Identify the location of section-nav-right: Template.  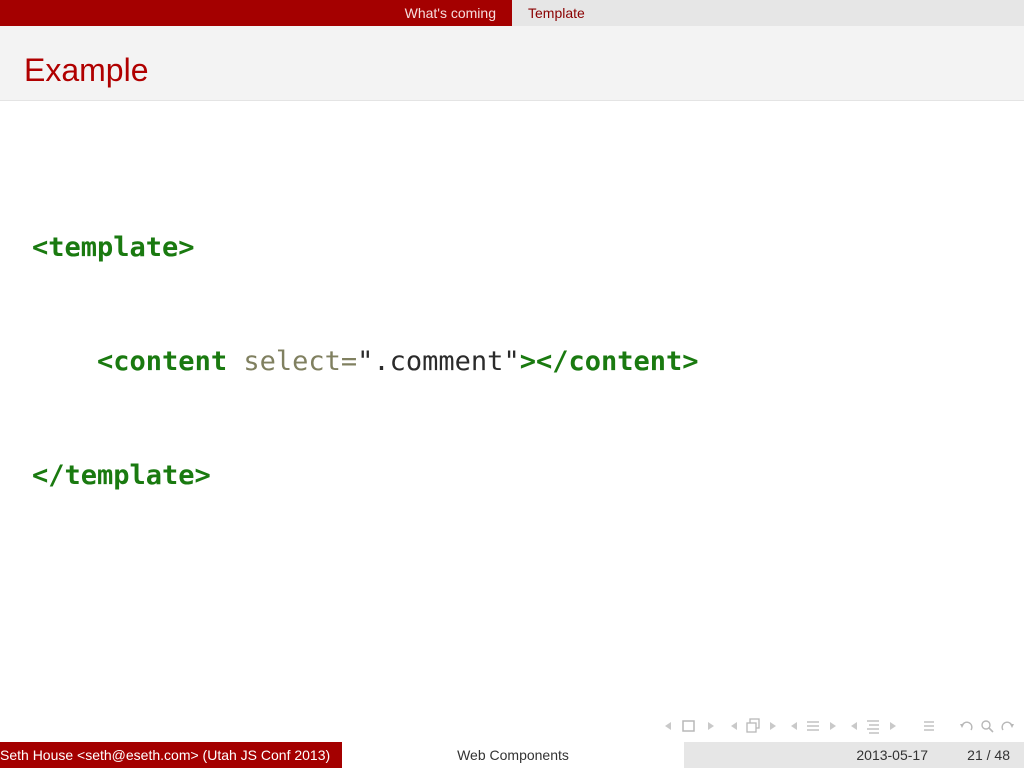
(768, 13).